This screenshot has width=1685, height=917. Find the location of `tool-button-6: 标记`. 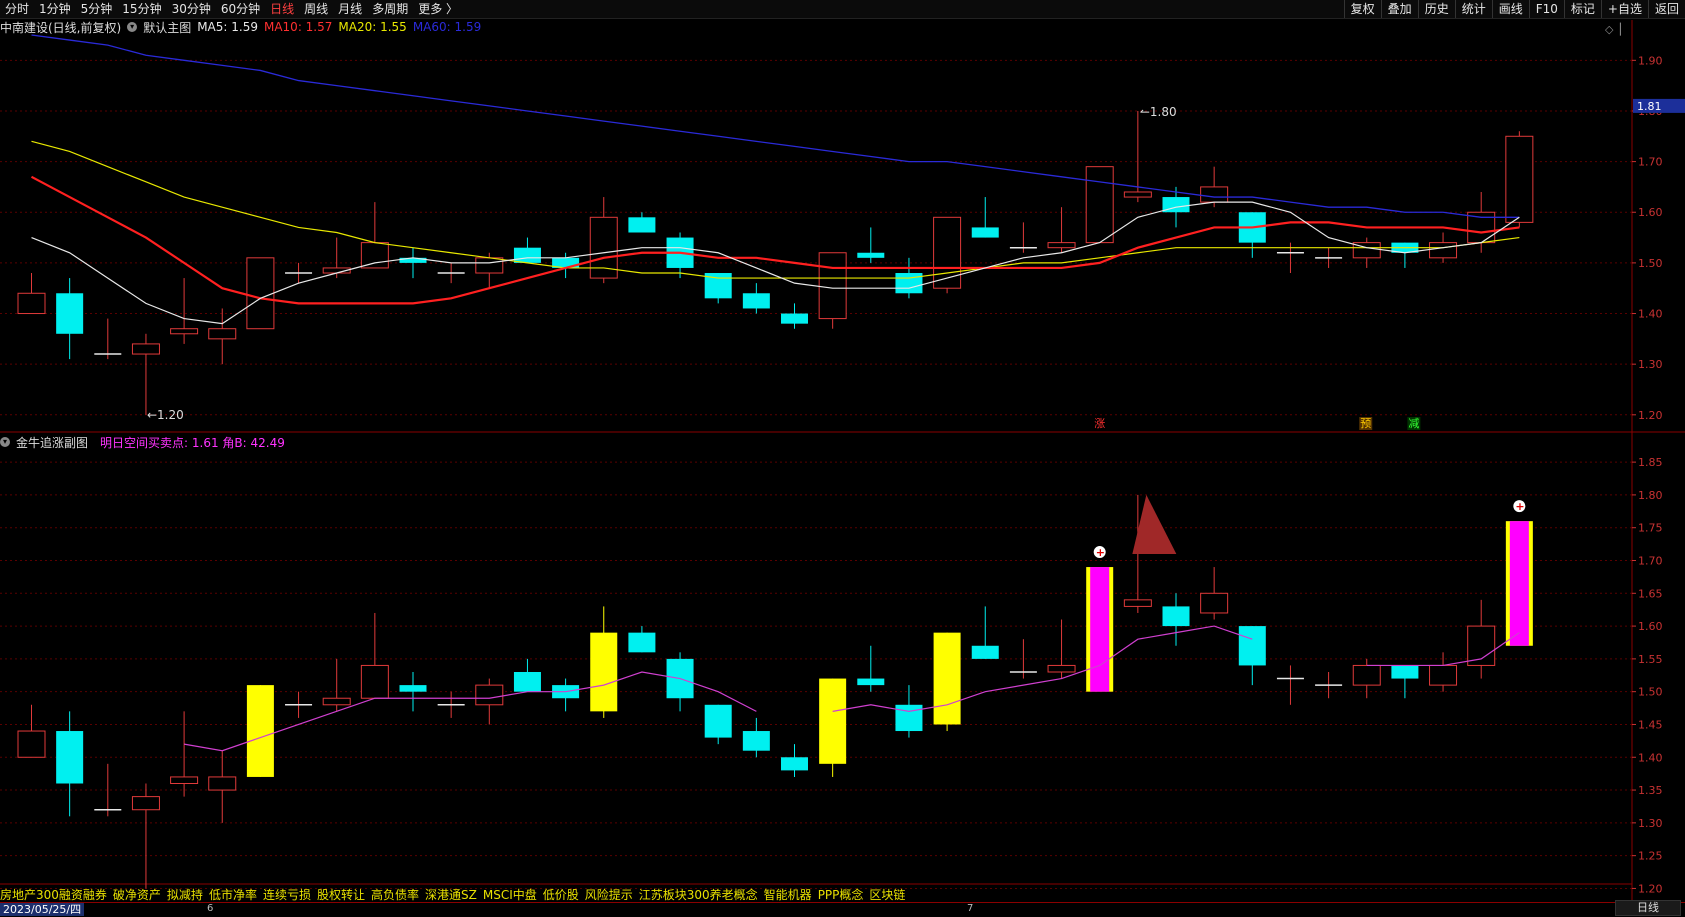

tool-button-6: 标记 is located at coordinates (1582, 9).